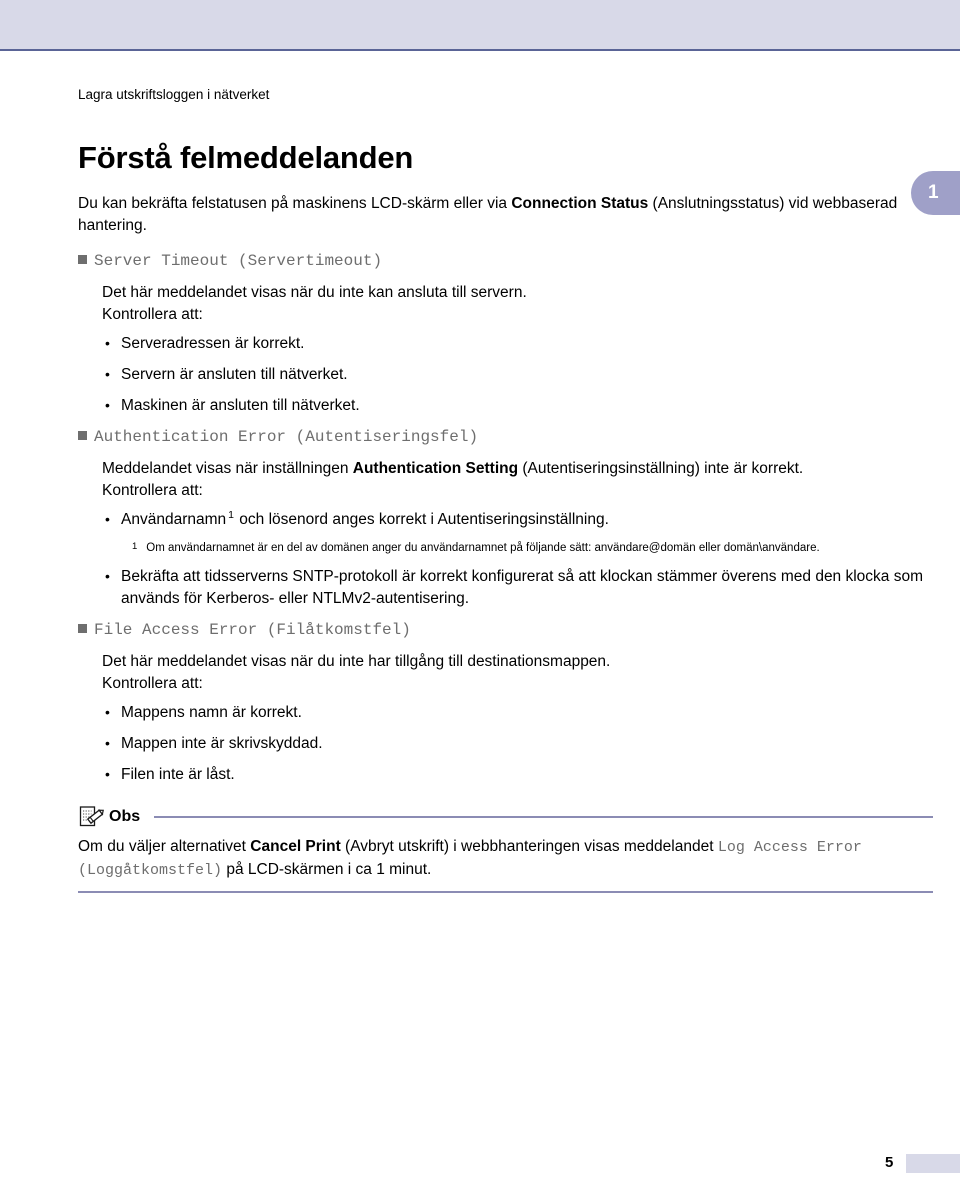 This screenshot has height=1187, width=960. What do you see at coordinates (480, 25) in the screenshot?
I see `top-banner` at bounding box center [480, 25].